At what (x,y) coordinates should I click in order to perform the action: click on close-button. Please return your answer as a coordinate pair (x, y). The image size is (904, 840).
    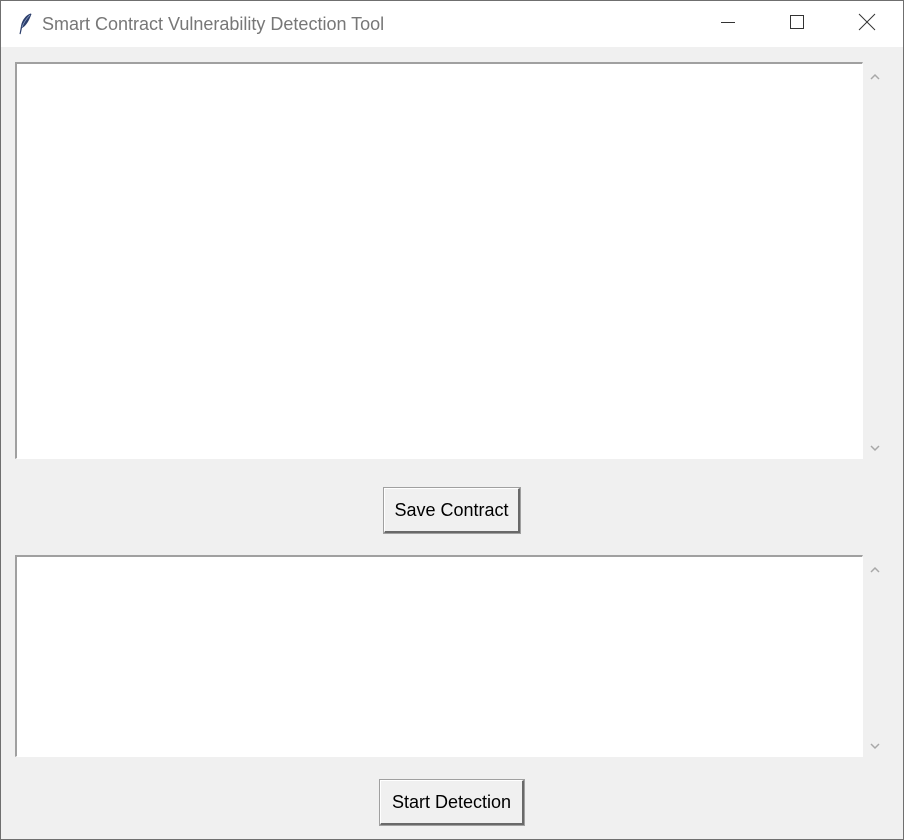
    Looking at the image, I should click on (867, 24).